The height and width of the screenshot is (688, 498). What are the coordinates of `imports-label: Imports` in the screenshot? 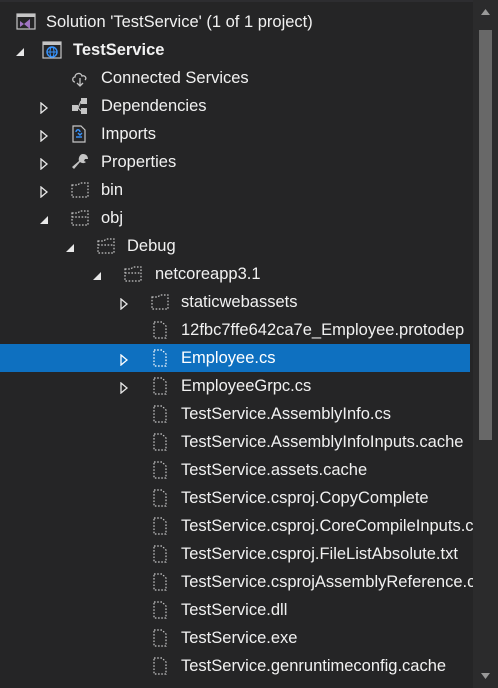 It's located at (129, 134).